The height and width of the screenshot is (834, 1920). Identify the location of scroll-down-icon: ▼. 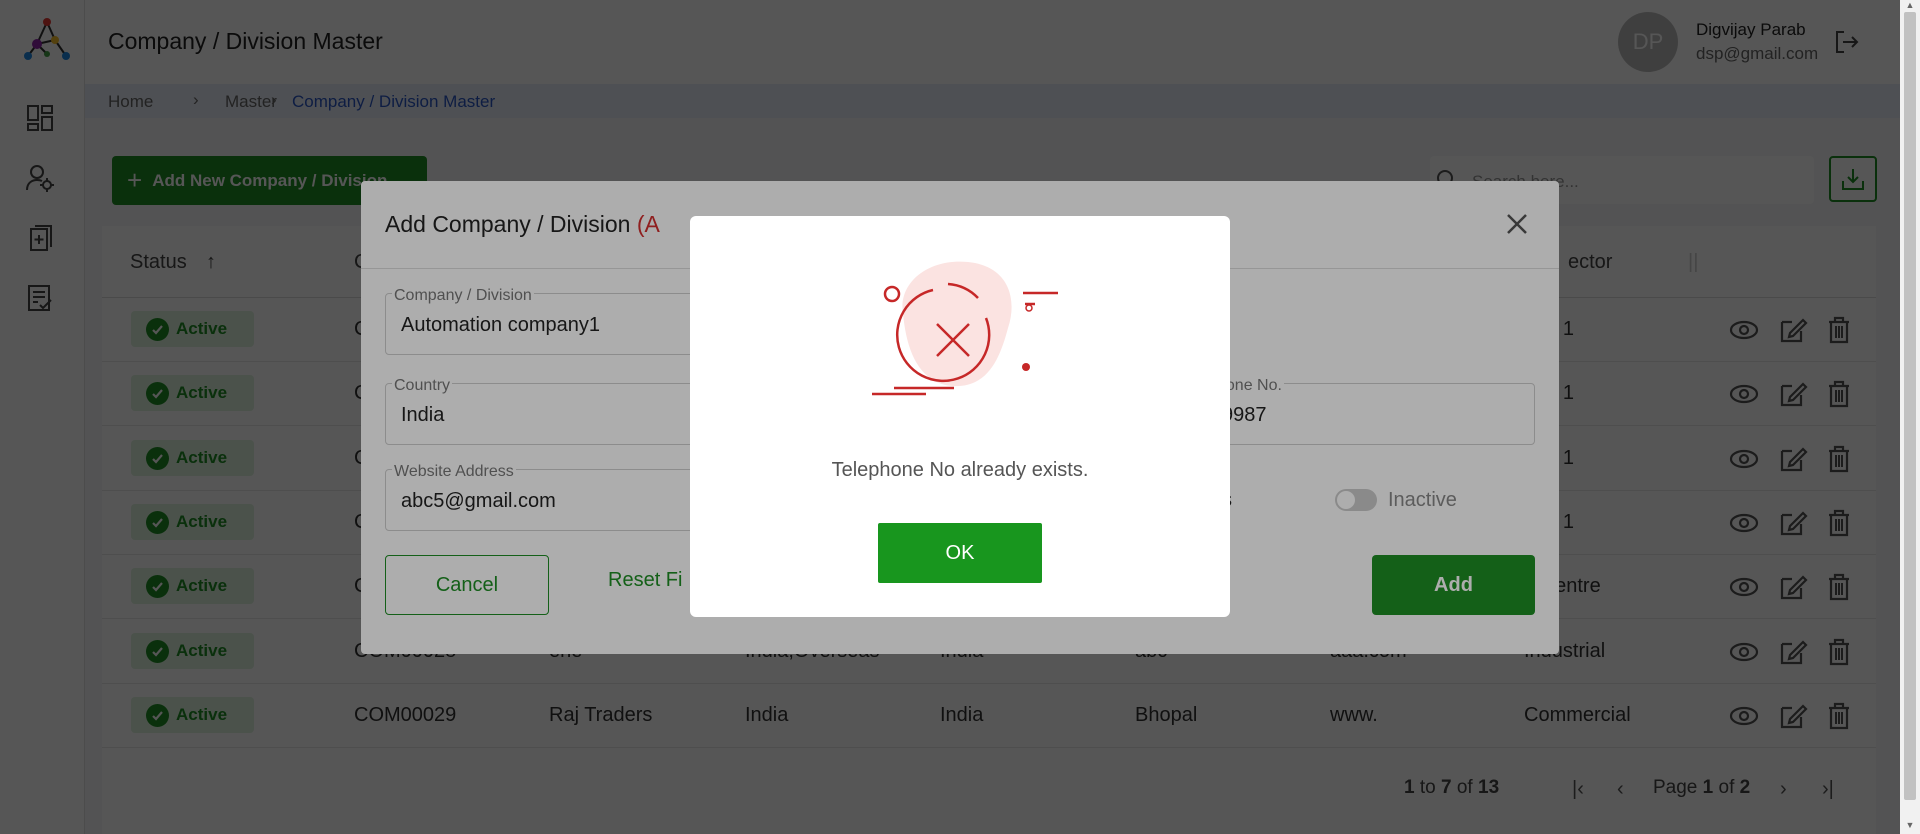
(1910, 825).